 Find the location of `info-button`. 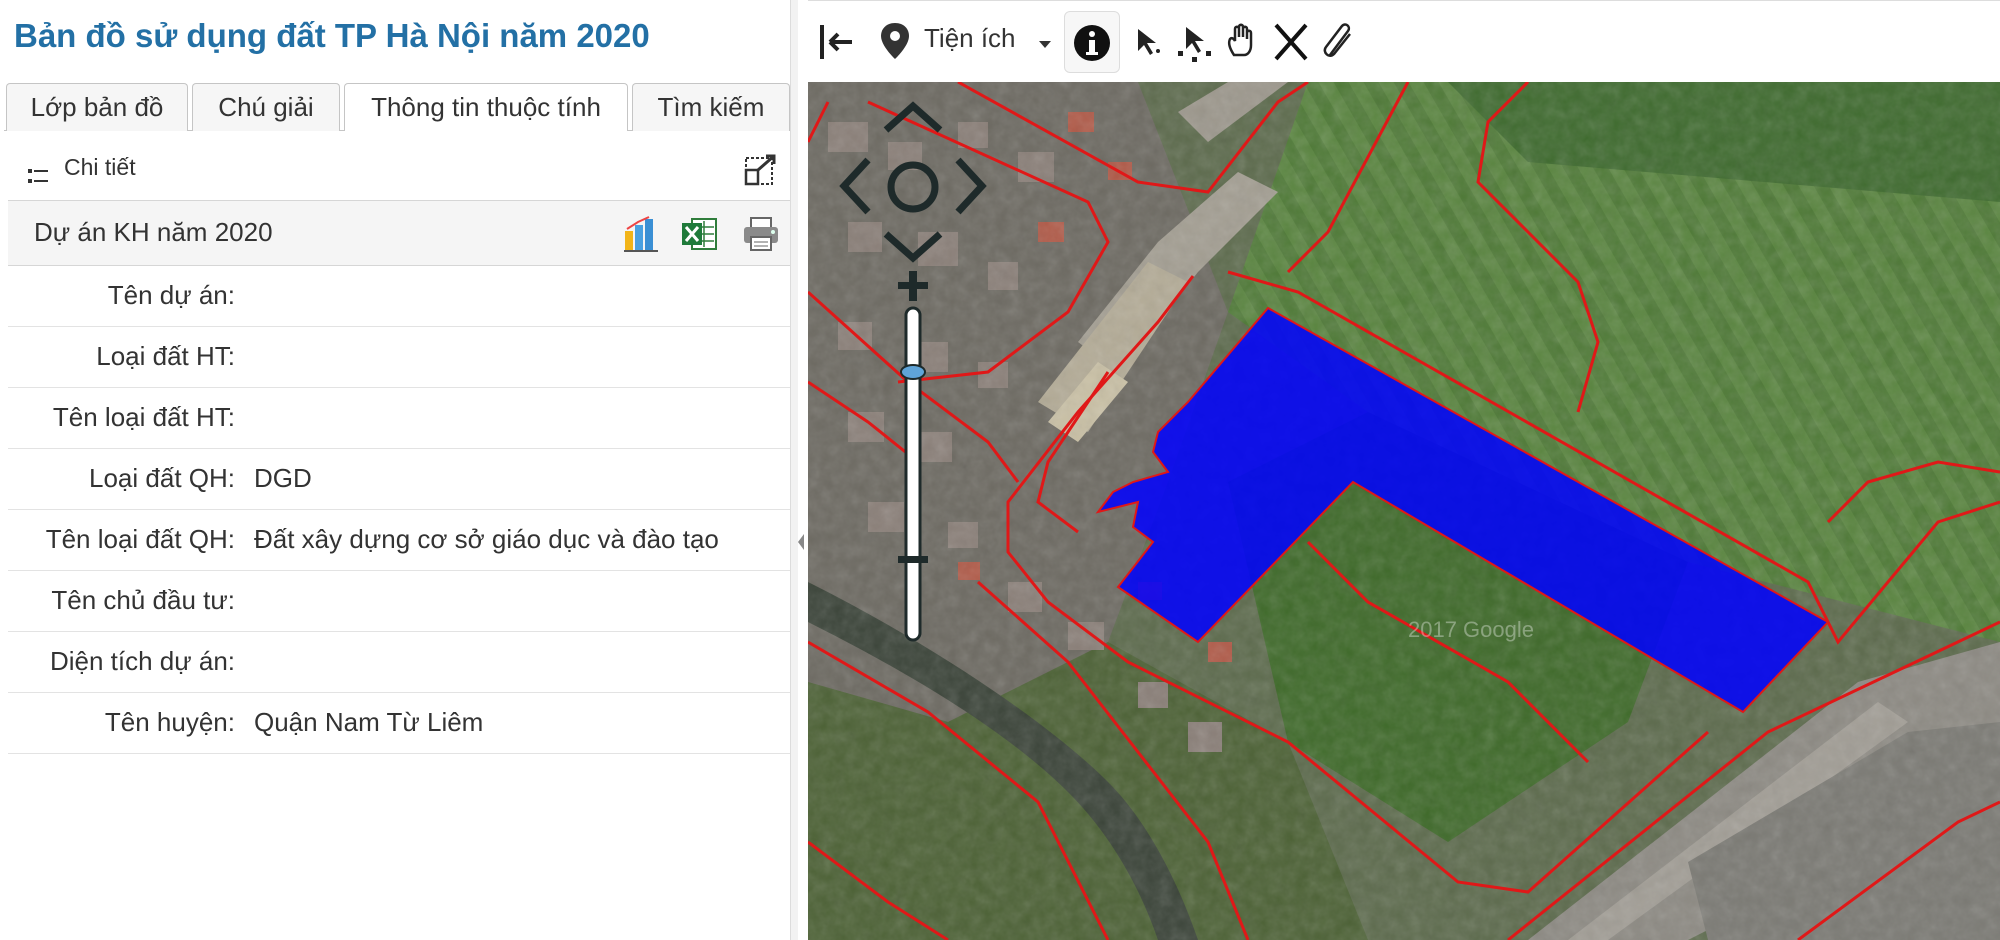

info-button is located at coordinates (1092, 42).